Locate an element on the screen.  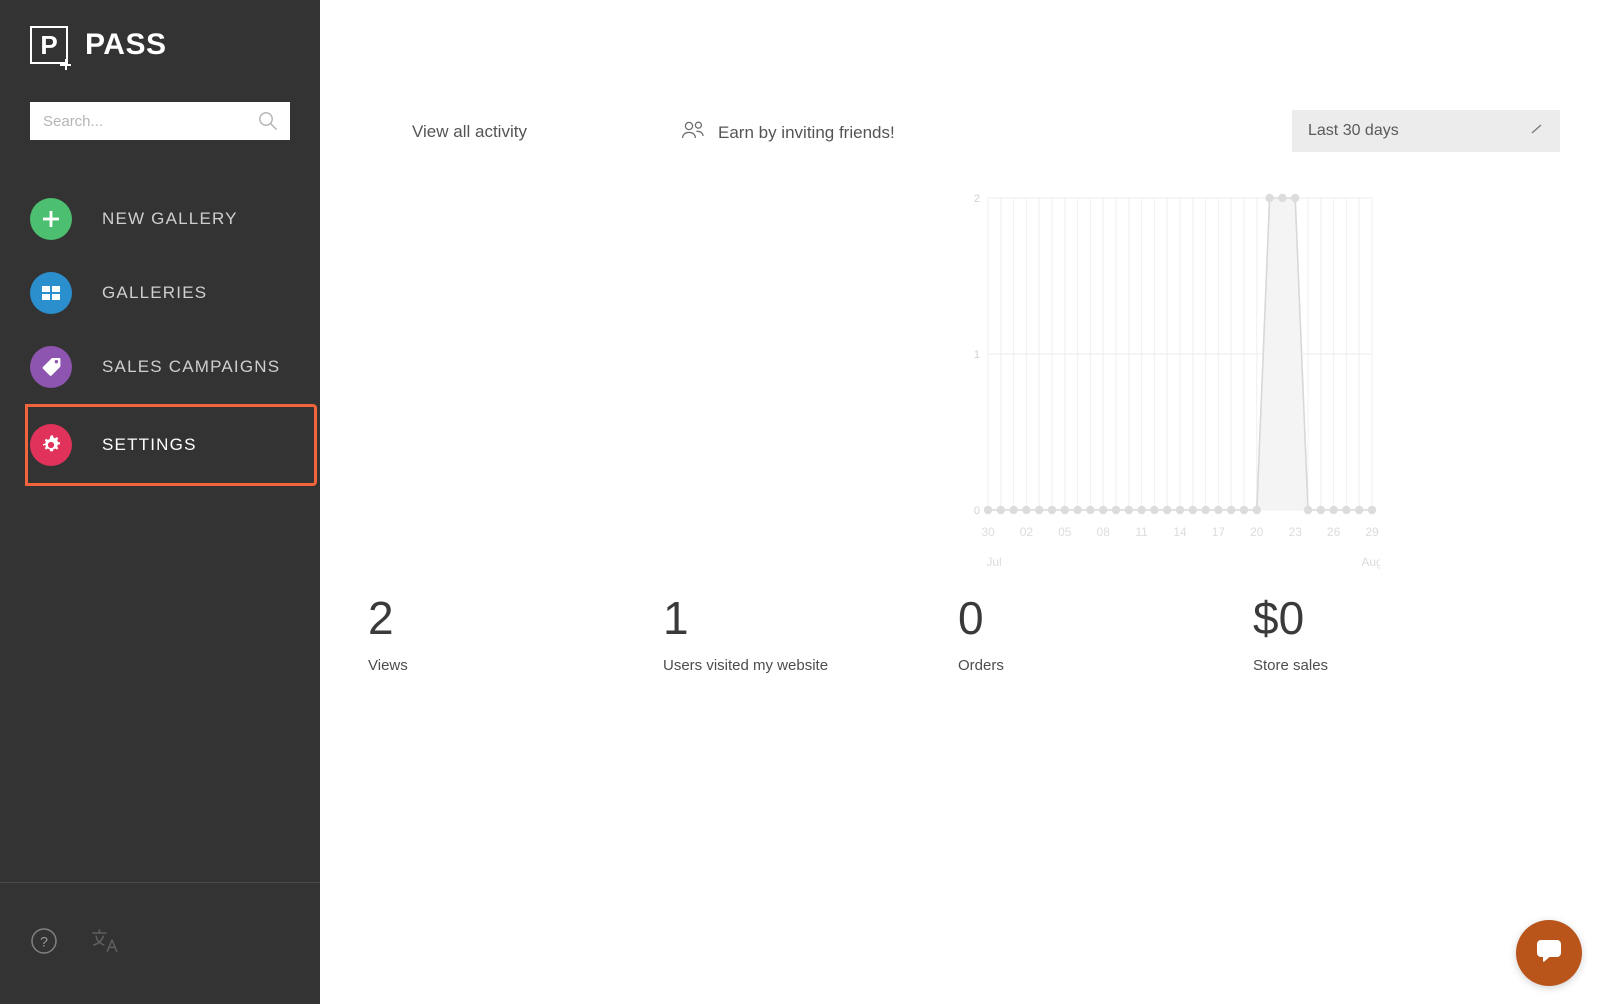
logo-mark-icon: P is located at coordinates (50, 48).